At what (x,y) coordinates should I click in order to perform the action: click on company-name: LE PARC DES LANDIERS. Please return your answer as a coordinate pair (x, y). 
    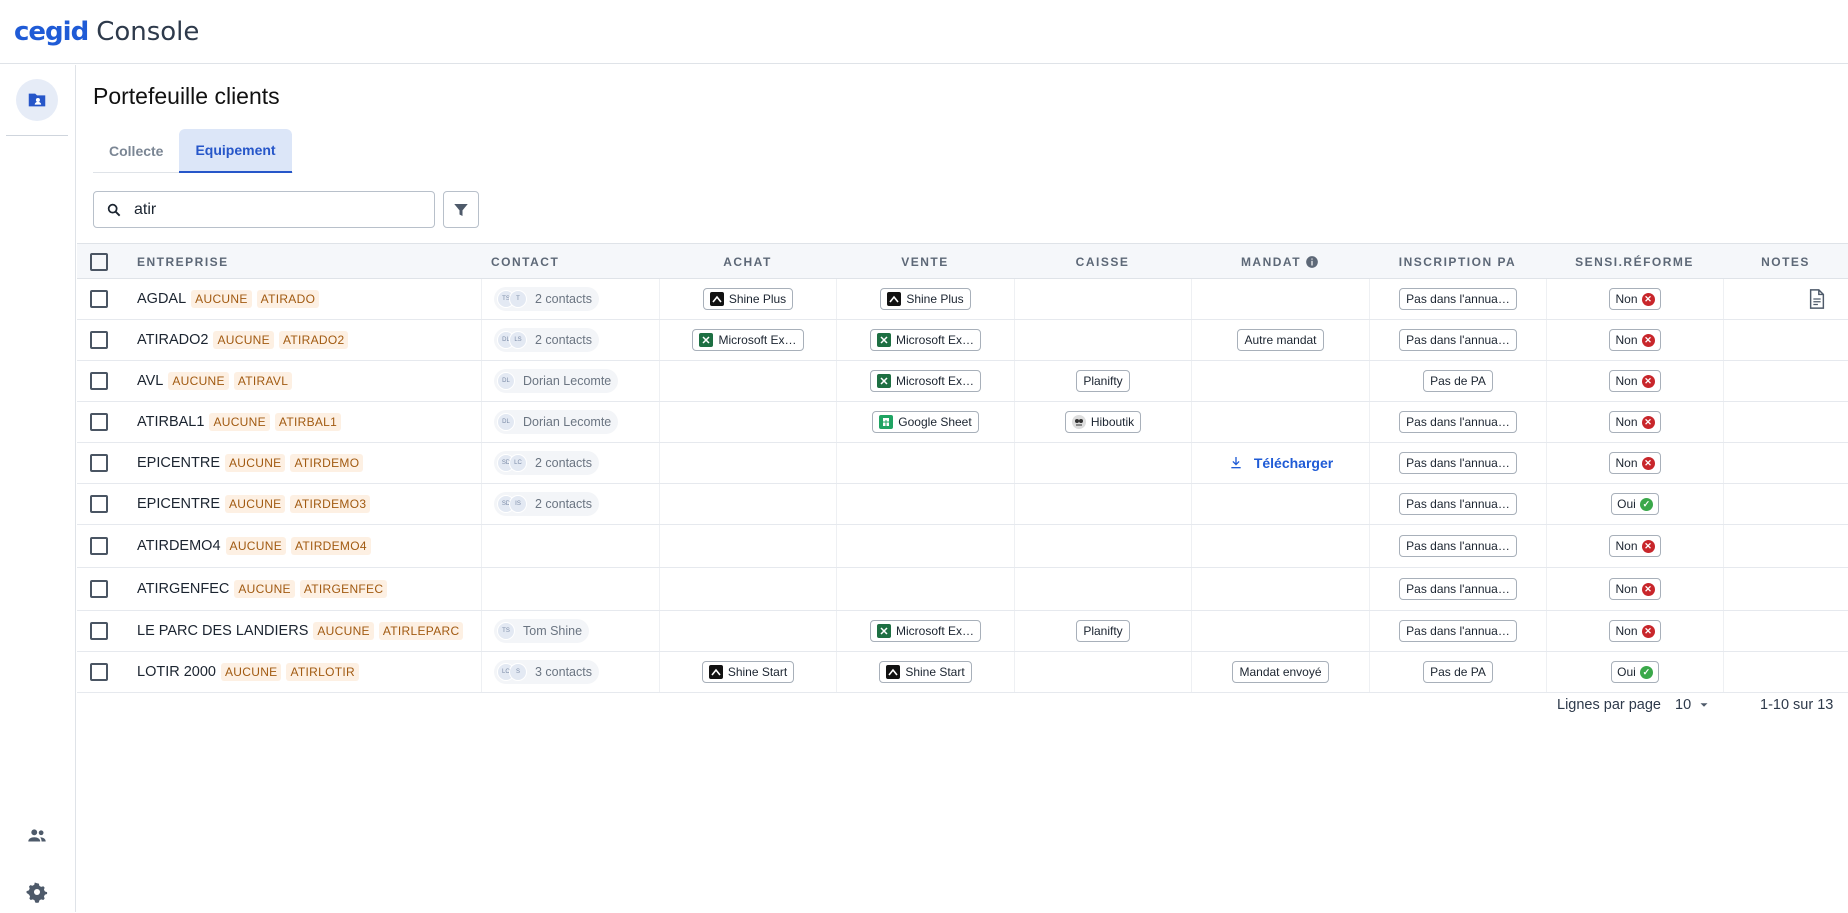
    Looking at the image, I should click on (222, 631).